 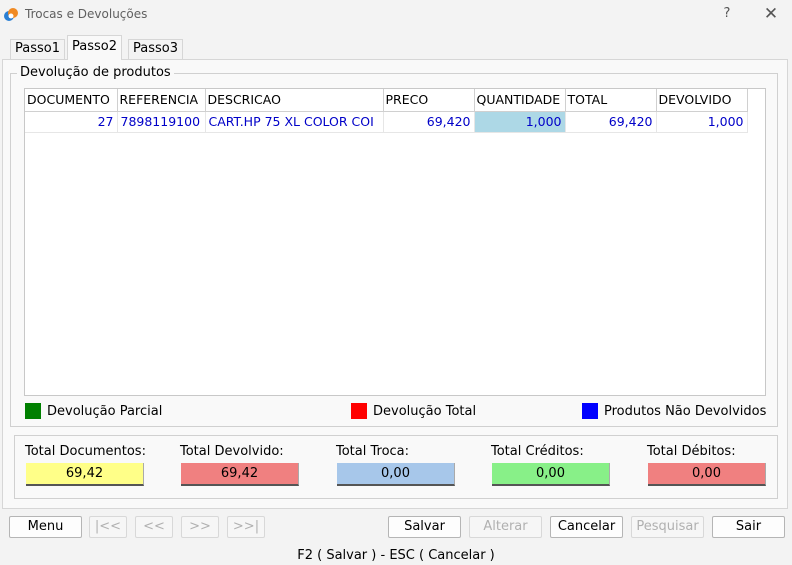 What do you see at coordinates (748, 527) in the screenshot?
I see `sair-button: Sair` at bounding box center [748, 527].